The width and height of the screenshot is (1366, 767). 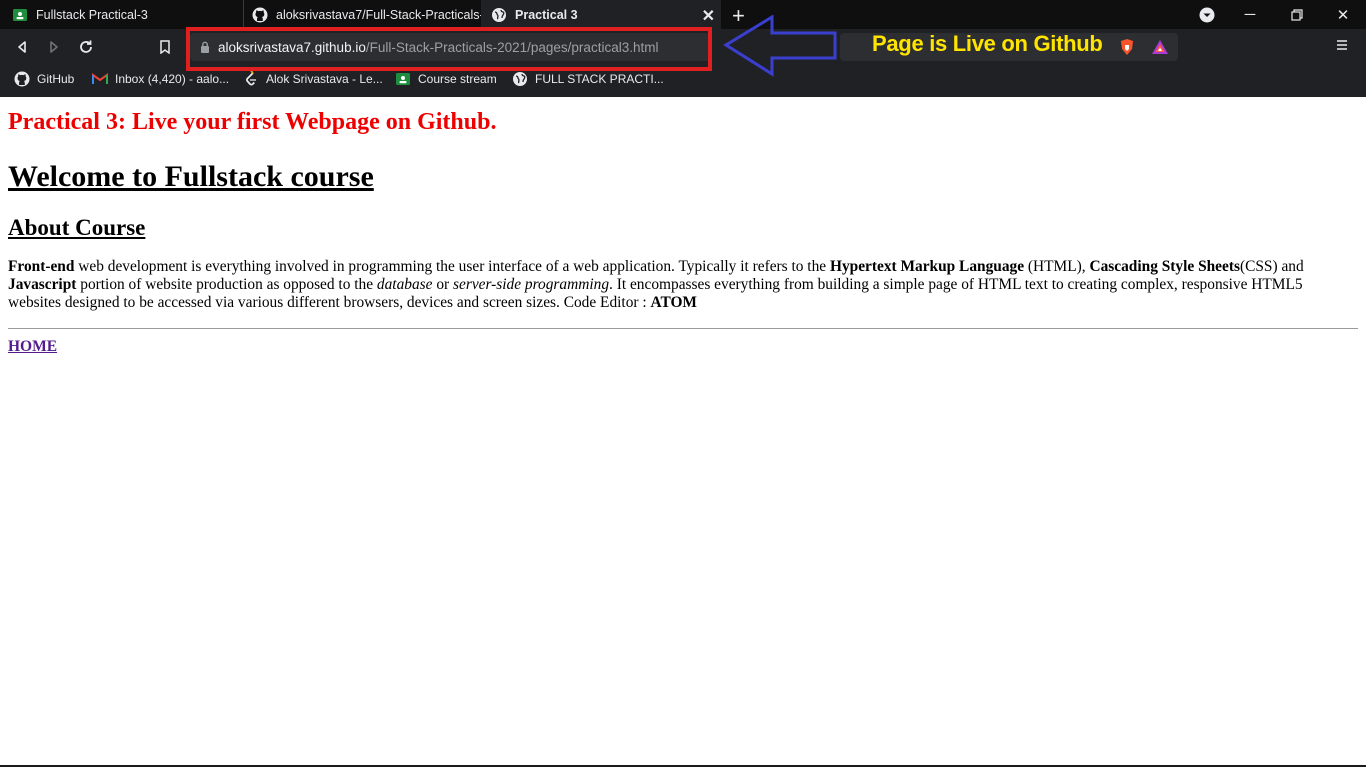 I want to click on maximize-button, so click(x=1297, y=14).